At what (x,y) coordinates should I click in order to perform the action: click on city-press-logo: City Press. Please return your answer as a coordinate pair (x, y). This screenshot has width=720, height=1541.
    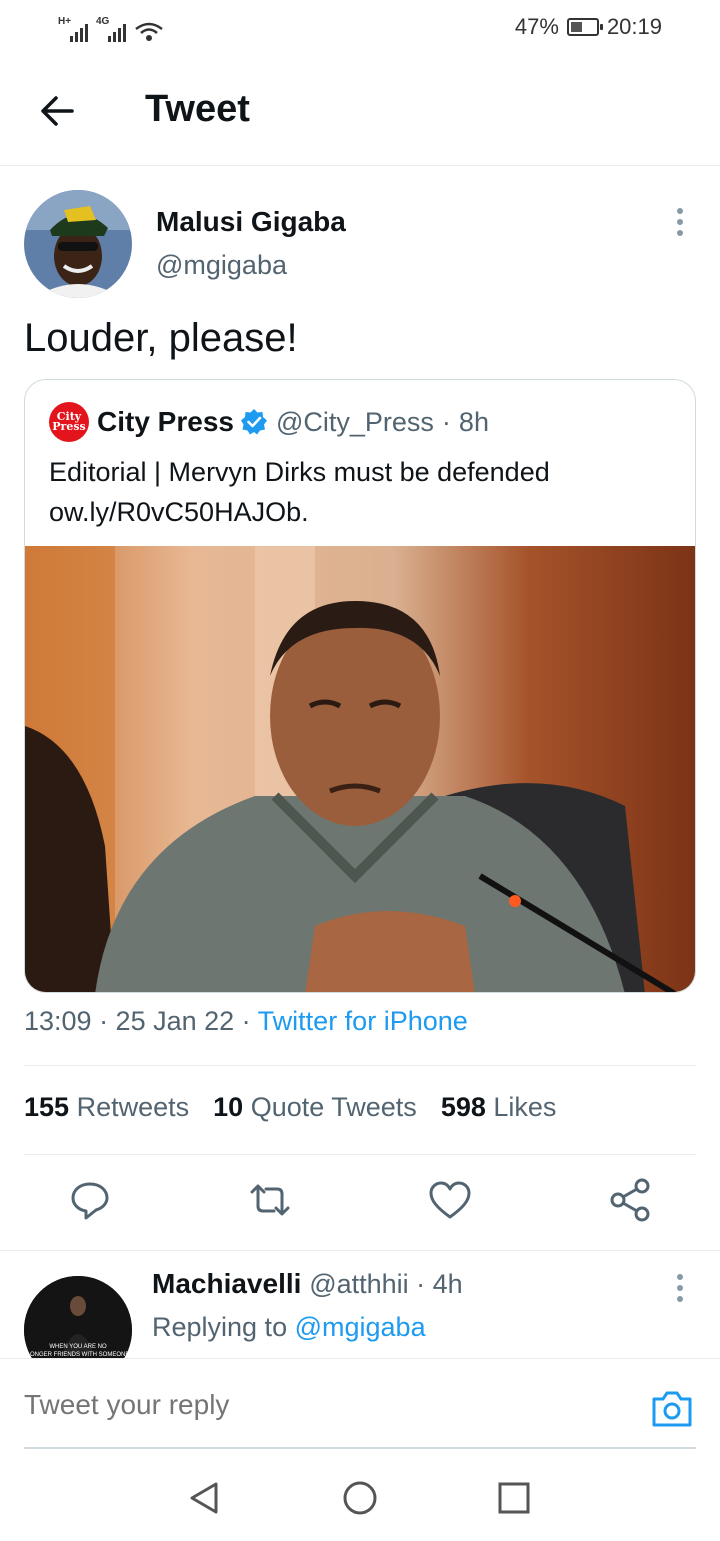
    Looking at the image, I should click on (69, 422).